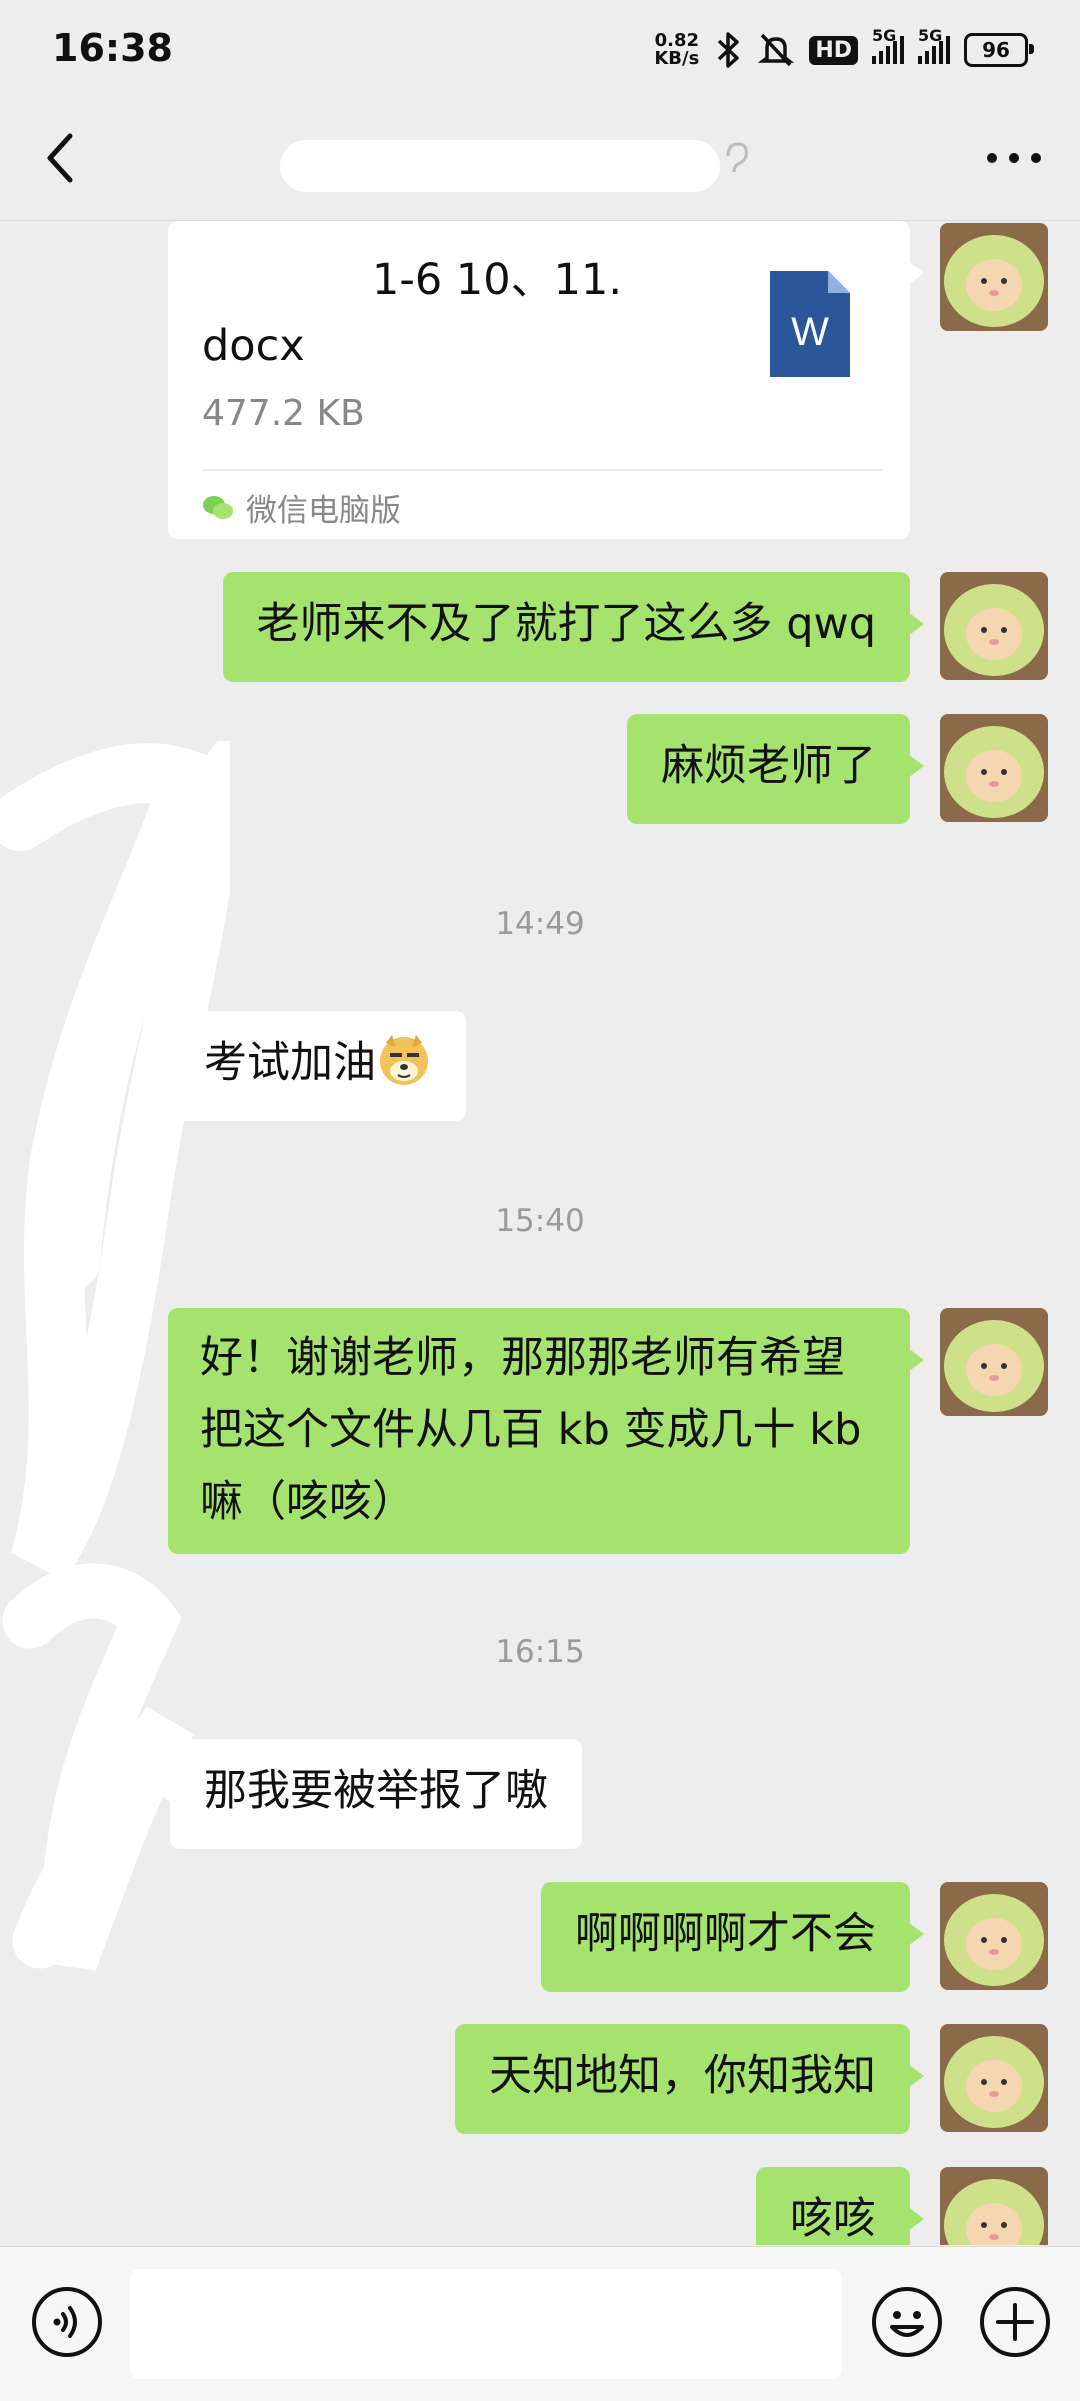  Describe the element at coordinates (307, 1502) in the screenshot. I see `message-line: 嘛（咳咳）` at that location.